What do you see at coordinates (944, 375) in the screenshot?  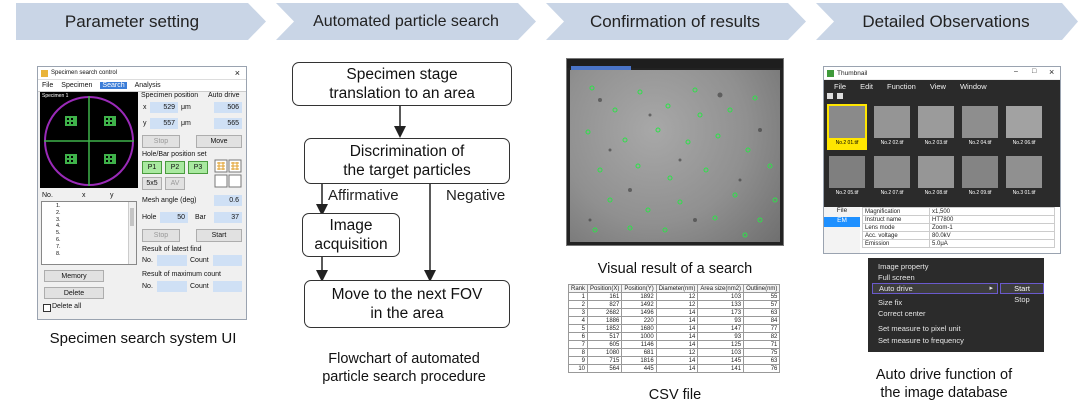 I see `panel4-caption-line1: Auto drive function of` at bounding box center [944, 375].